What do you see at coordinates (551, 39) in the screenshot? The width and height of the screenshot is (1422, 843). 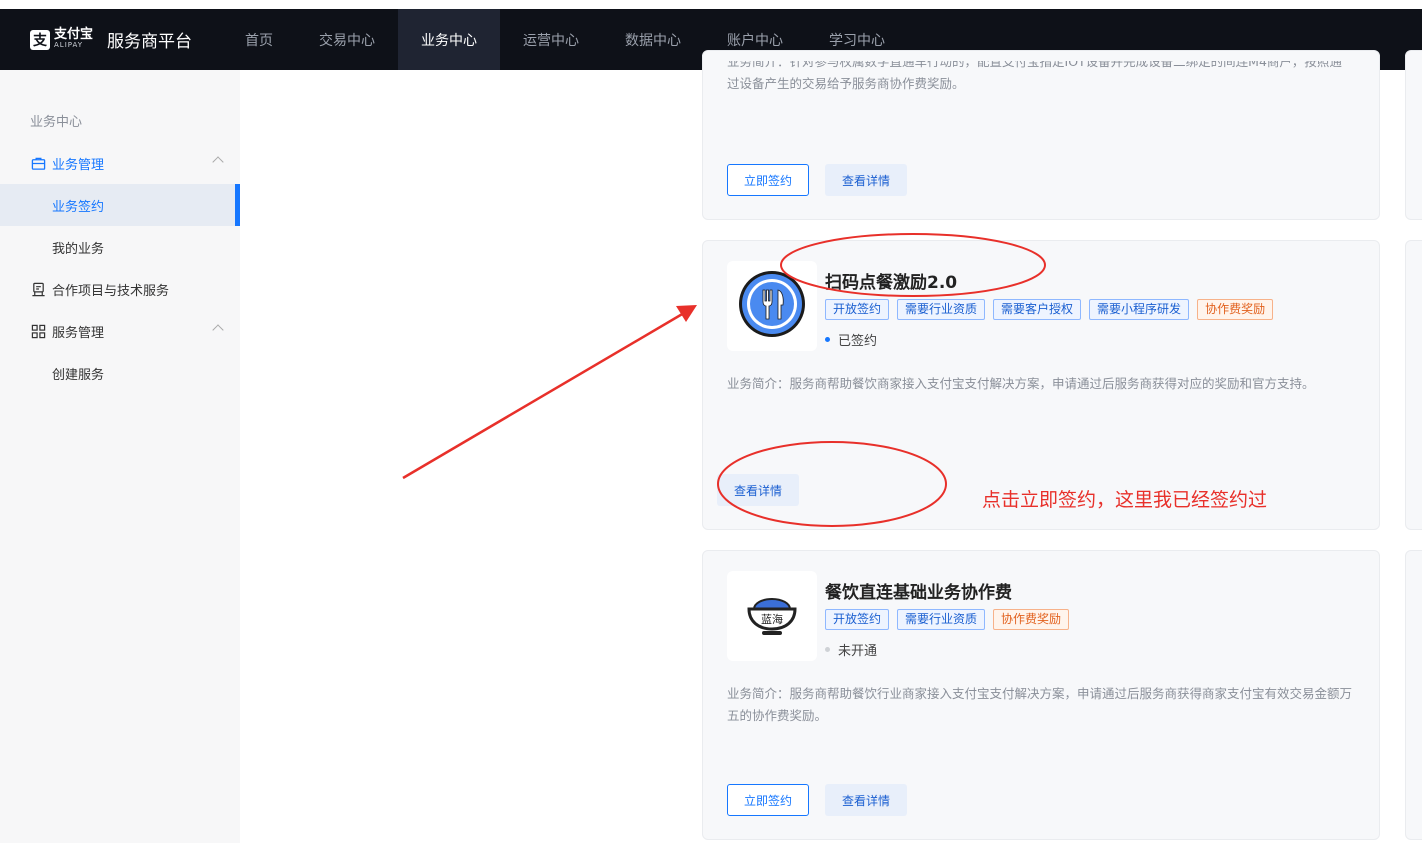 I see `nav-operation-center: 运营中心` at bounding box center [551, 39].